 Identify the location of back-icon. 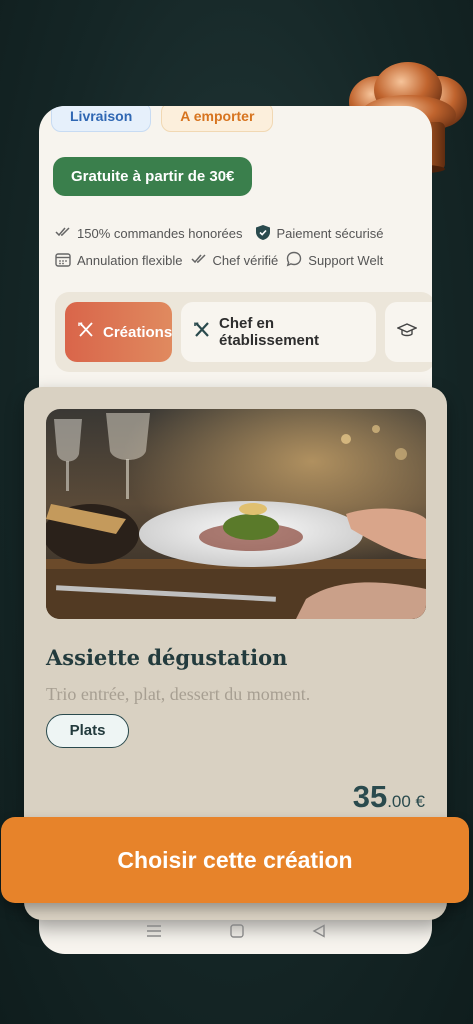
(319, 933).